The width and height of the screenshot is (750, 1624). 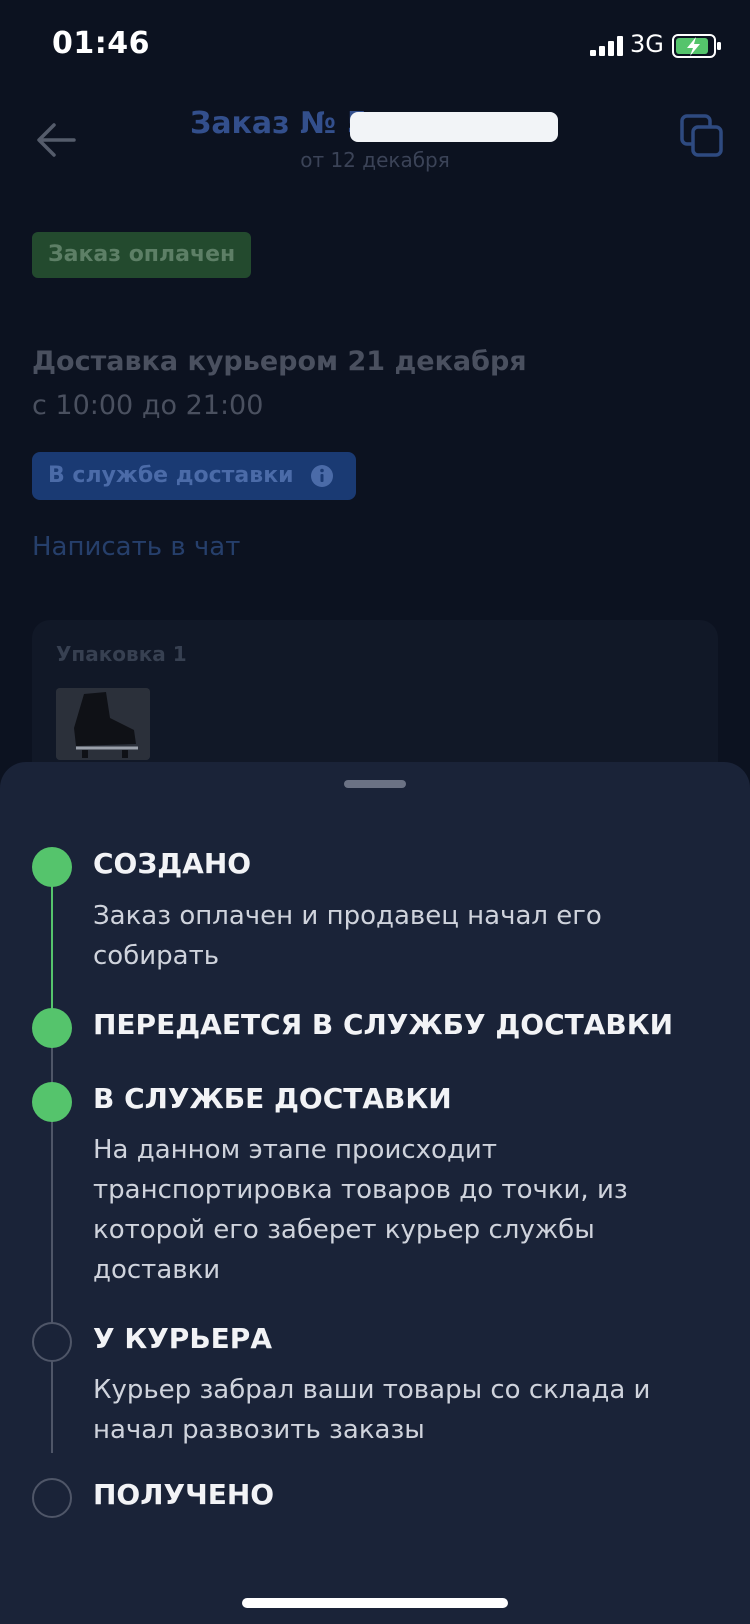 I want to click on product-thumbnail, so click(x=103, y=724).